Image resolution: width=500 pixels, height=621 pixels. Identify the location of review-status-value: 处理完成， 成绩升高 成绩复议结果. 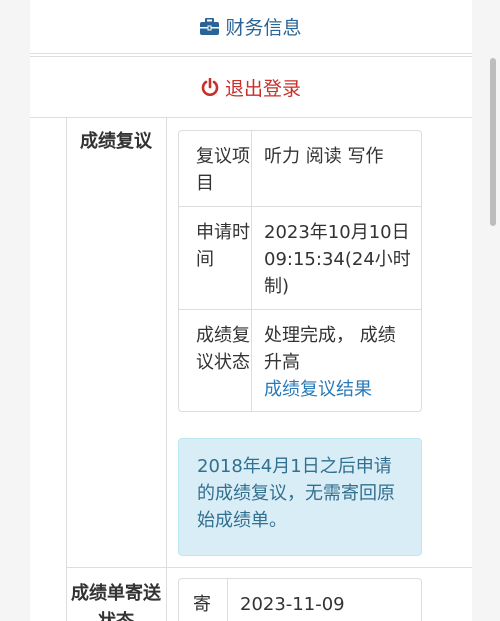
(336, 356).